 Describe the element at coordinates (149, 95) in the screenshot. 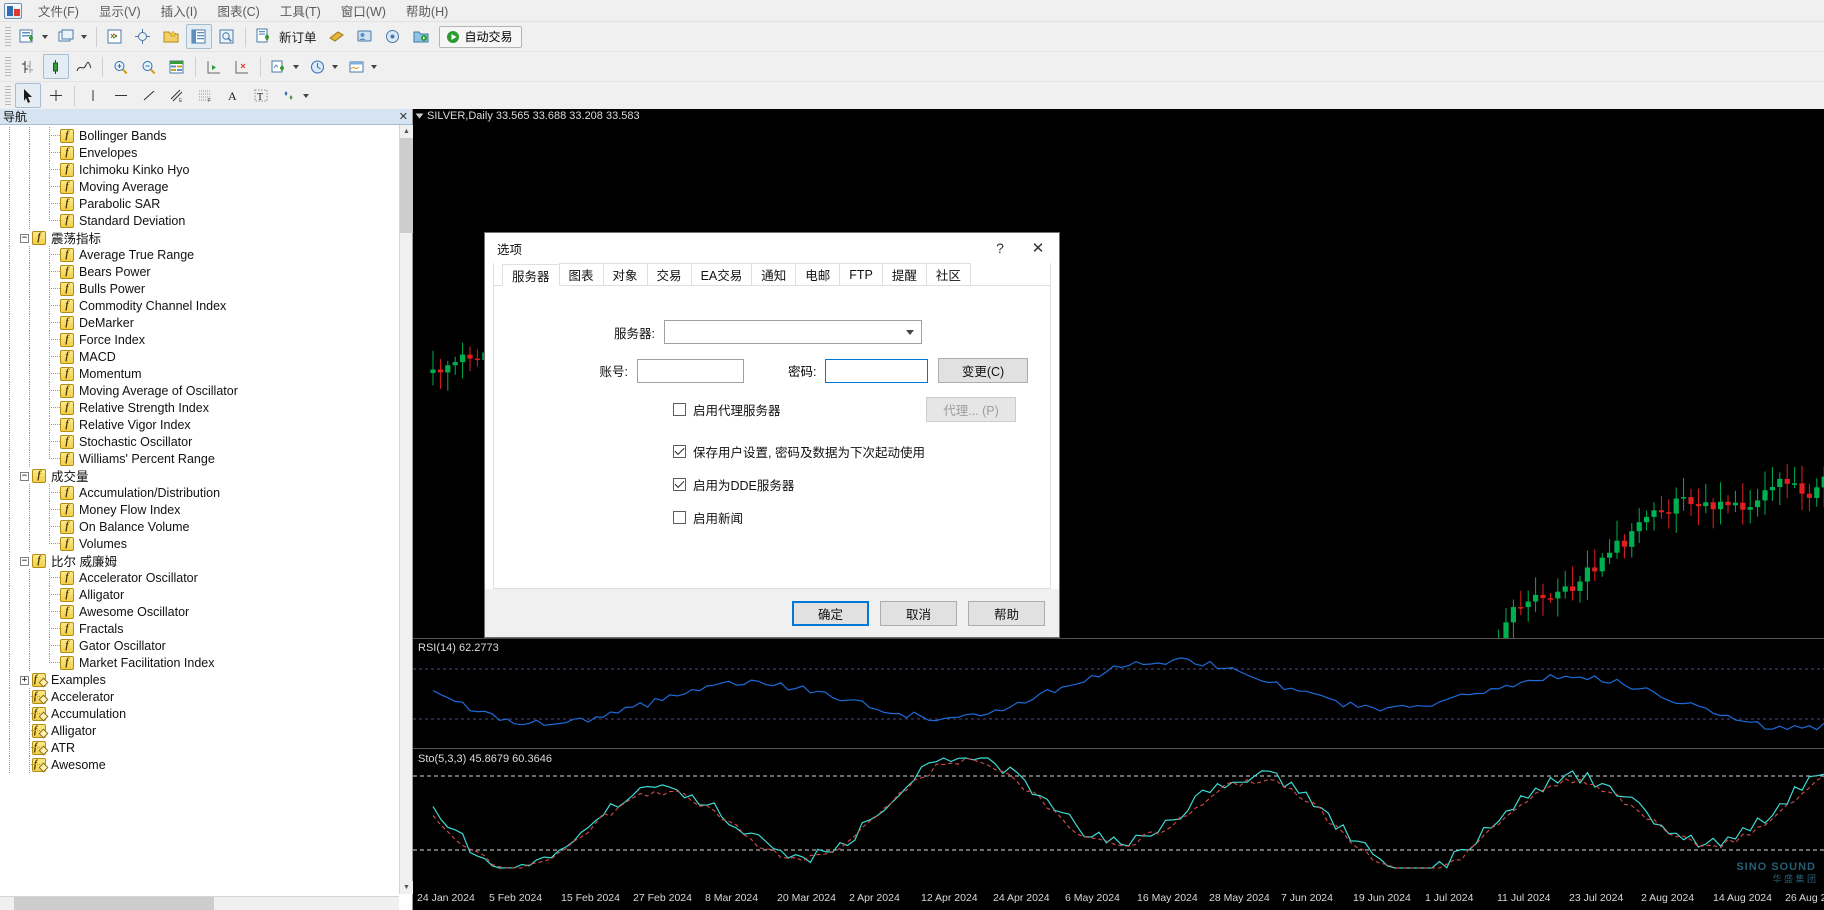

I see `trendline-icon` at that location.